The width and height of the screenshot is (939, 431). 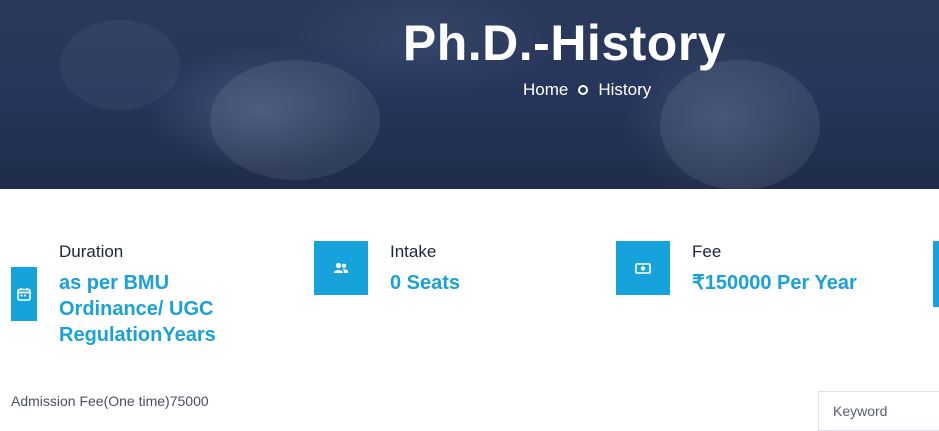 What do you see at coordinates (110, 401) in the screenshot?
I see `admission-fee-text: Admission Fee(One time)75000` at bounding box center [110, 401].